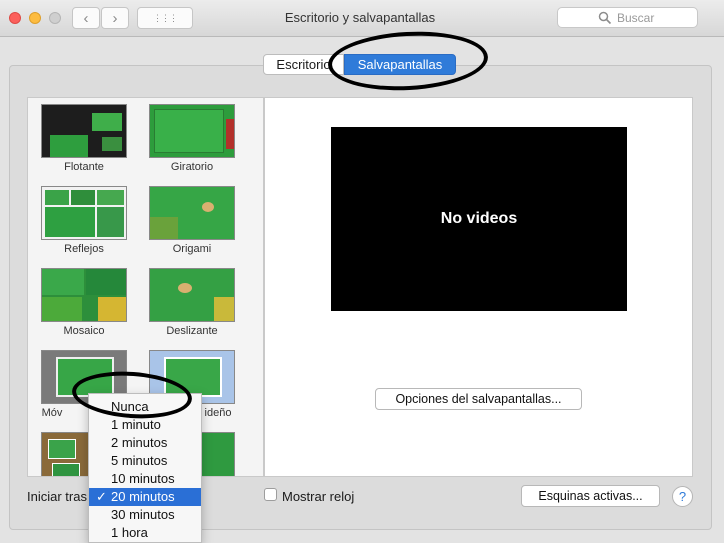 The image size is (724, 543). I want to click on saver-label: Flotante, so click(84, 167).